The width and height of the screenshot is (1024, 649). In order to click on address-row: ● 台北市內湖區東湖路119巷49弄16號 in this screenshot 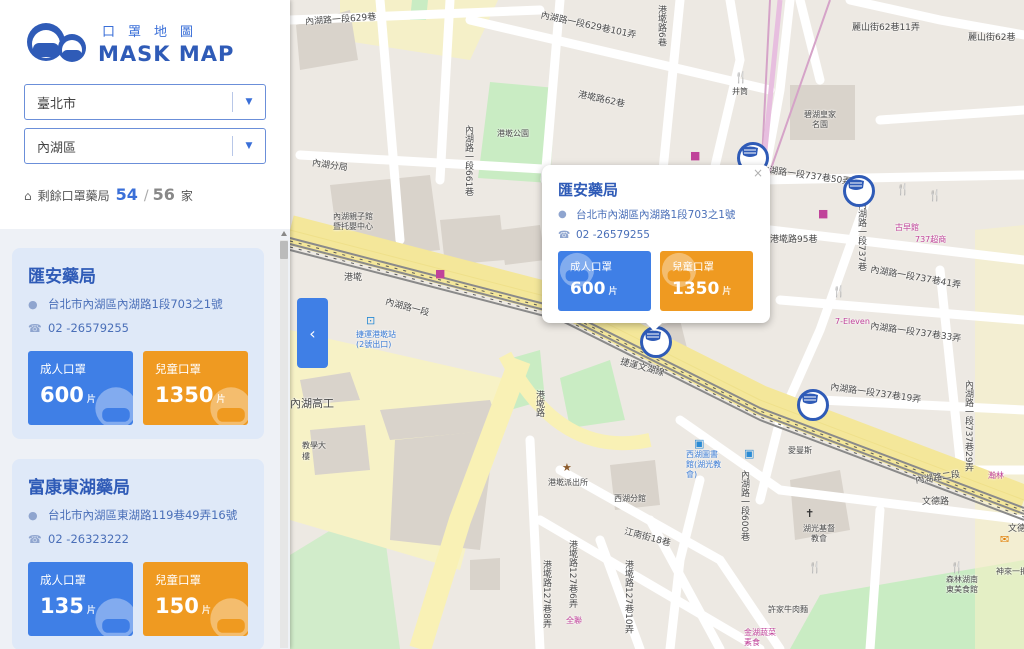, I will do `click(138, 515)`.